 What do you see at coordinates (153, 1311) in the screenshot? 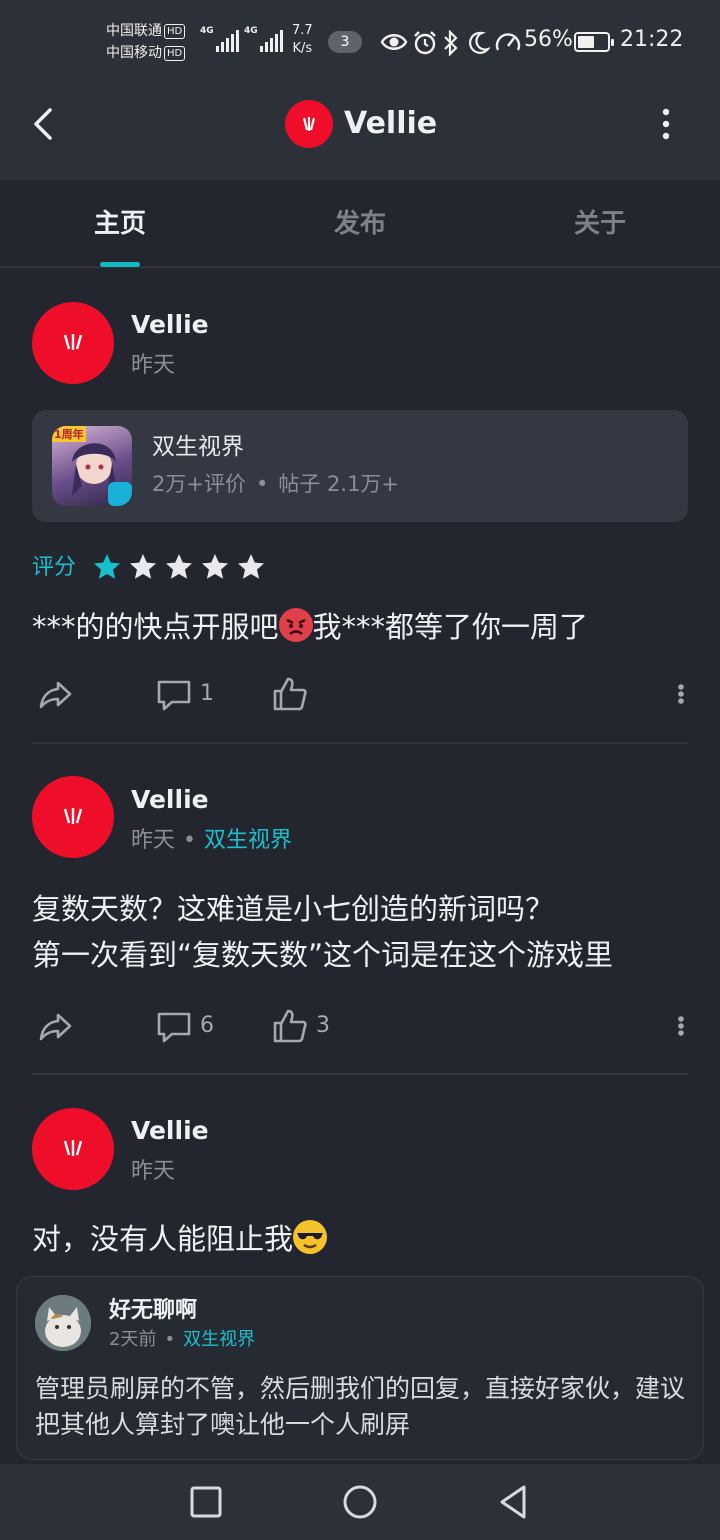
I see `reply-author: 好无聊啊` at bounding box center [153, 1311].